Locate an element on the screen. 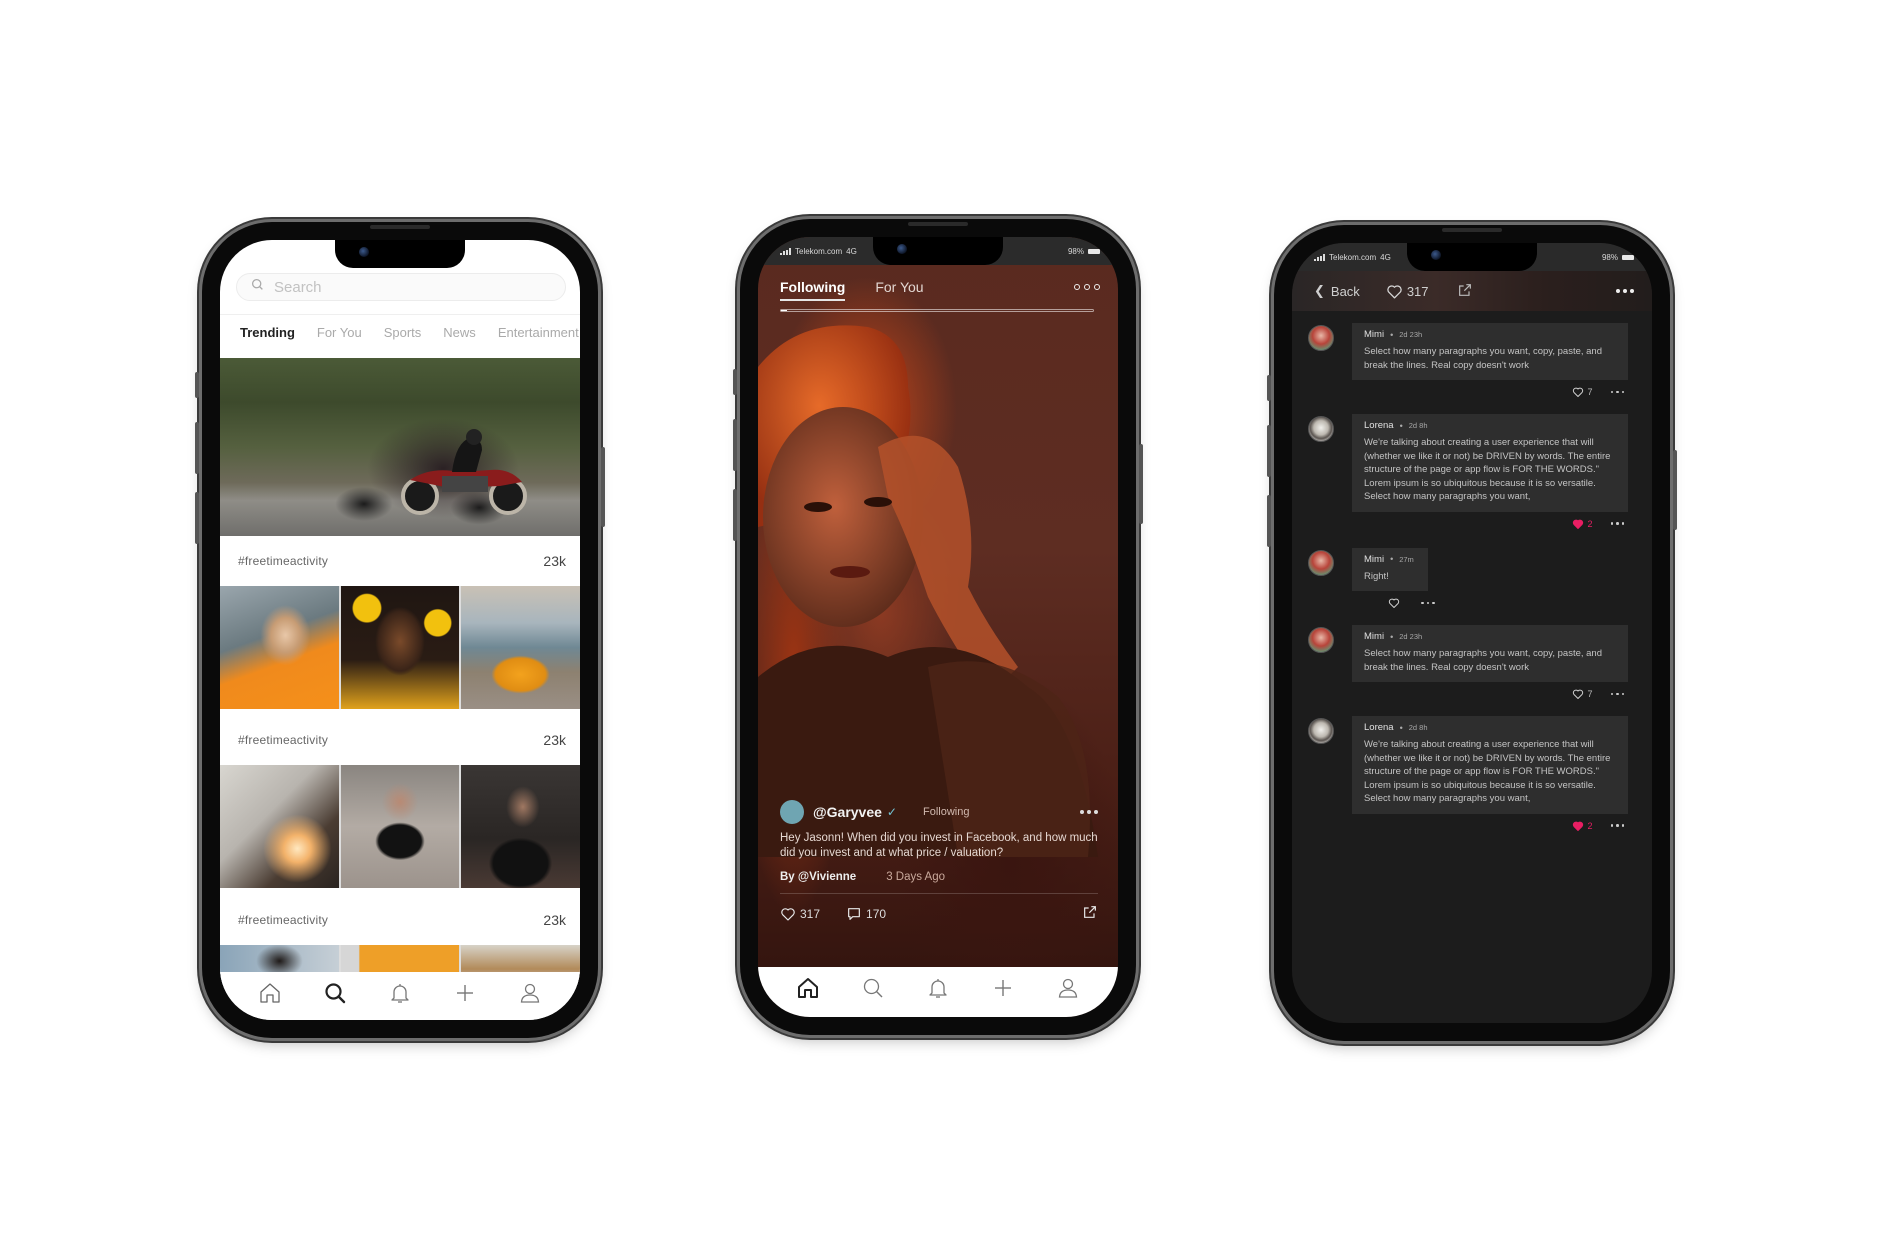  comment-like-button is located at coordinates (1395, 603).